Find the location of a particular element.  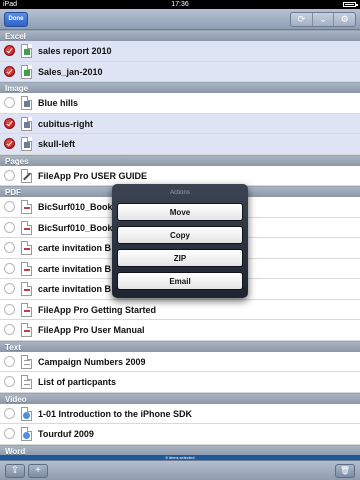

action-segmented-control: ⟳ ⌄ ⚙ is located at coordinates (323, 19).